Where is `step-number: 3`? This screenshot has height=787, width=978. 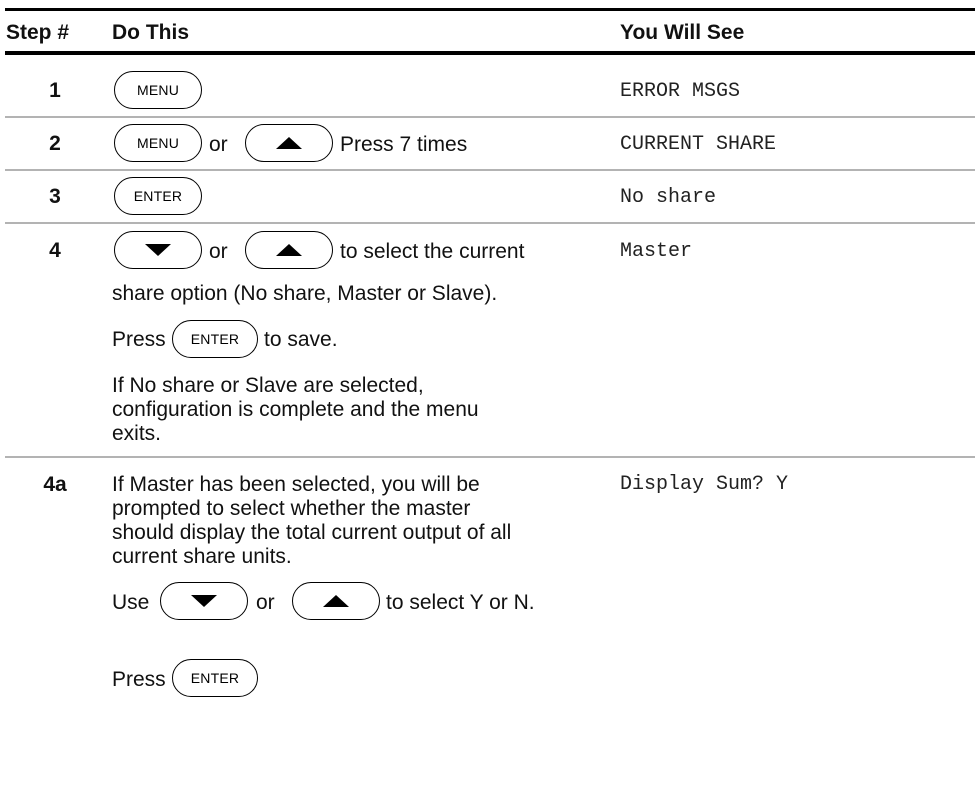
step-number: 3 is located at coordinates (55, 196).